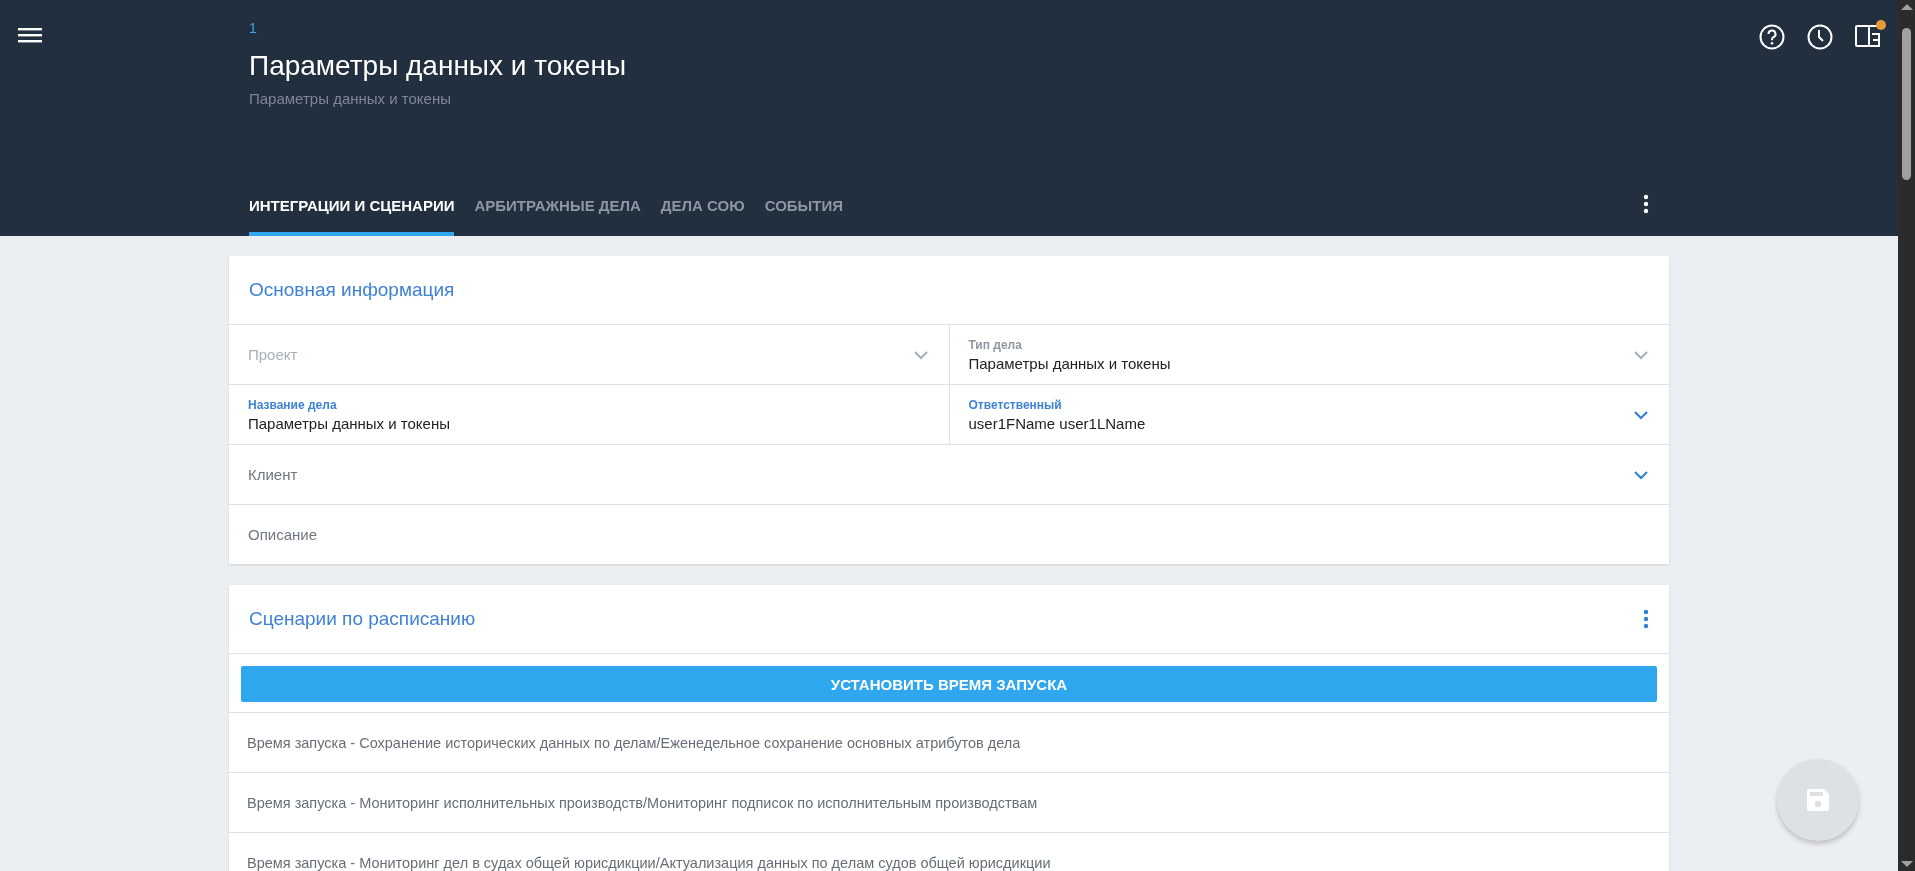  What do you see at coordinates (1772, 37) in the screenshot?
I see `help-icon` at bounding box center [1772, 37].